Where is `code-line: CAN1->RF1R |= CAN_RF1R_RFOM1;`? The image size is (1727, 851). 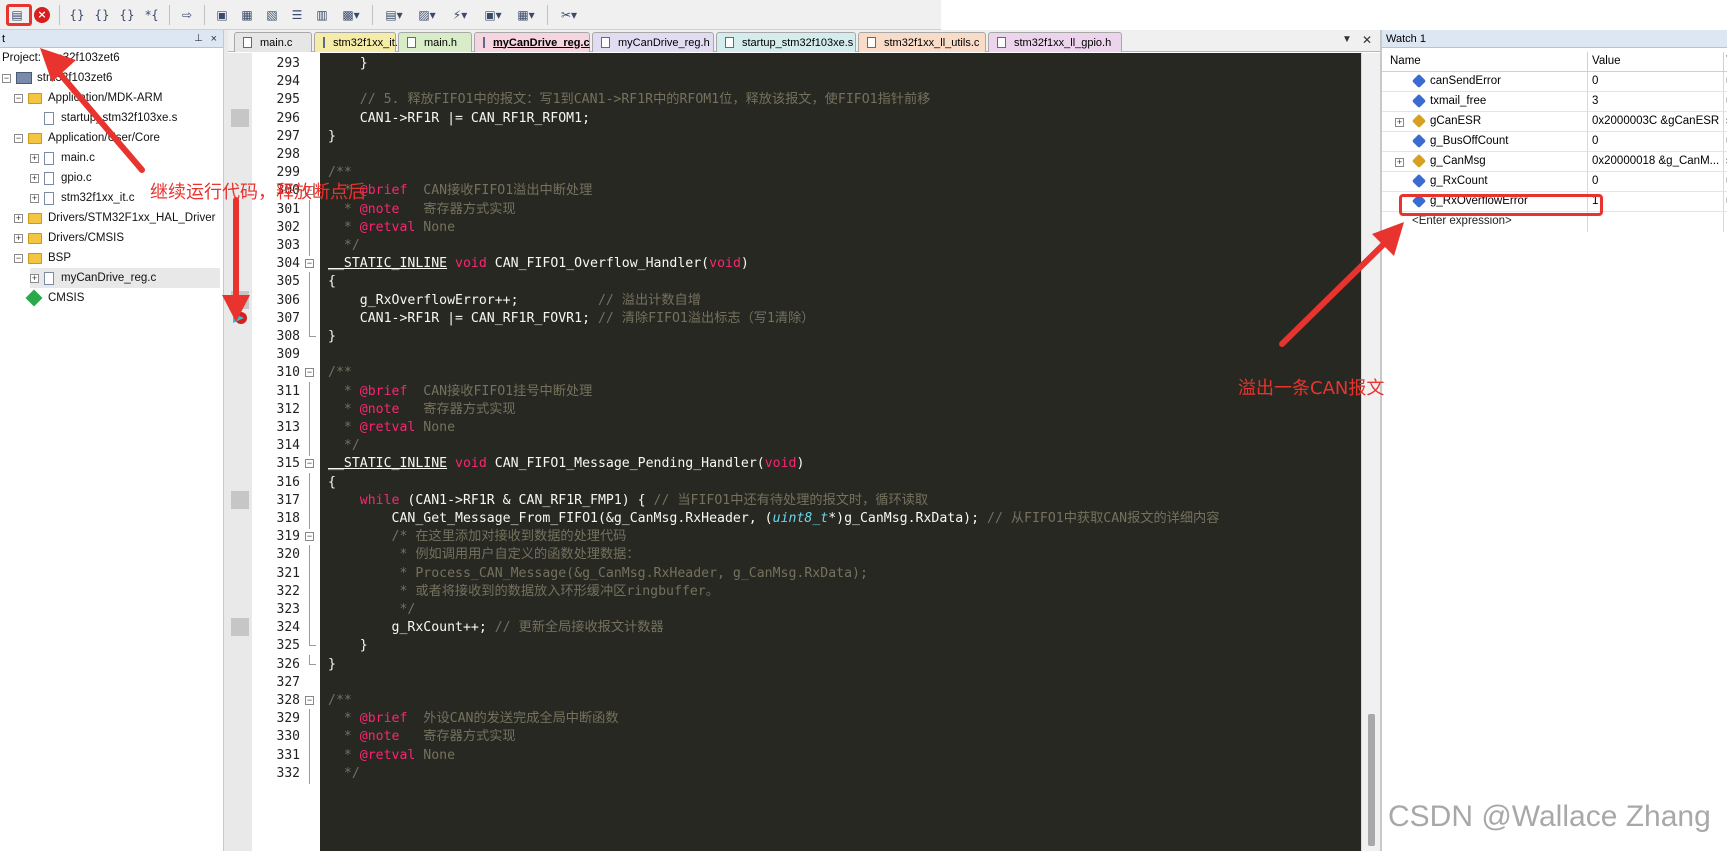
code-line: CAN1->RF1R |= CAN_RF1R_RFOM1; is located at coordinates (459, 119).